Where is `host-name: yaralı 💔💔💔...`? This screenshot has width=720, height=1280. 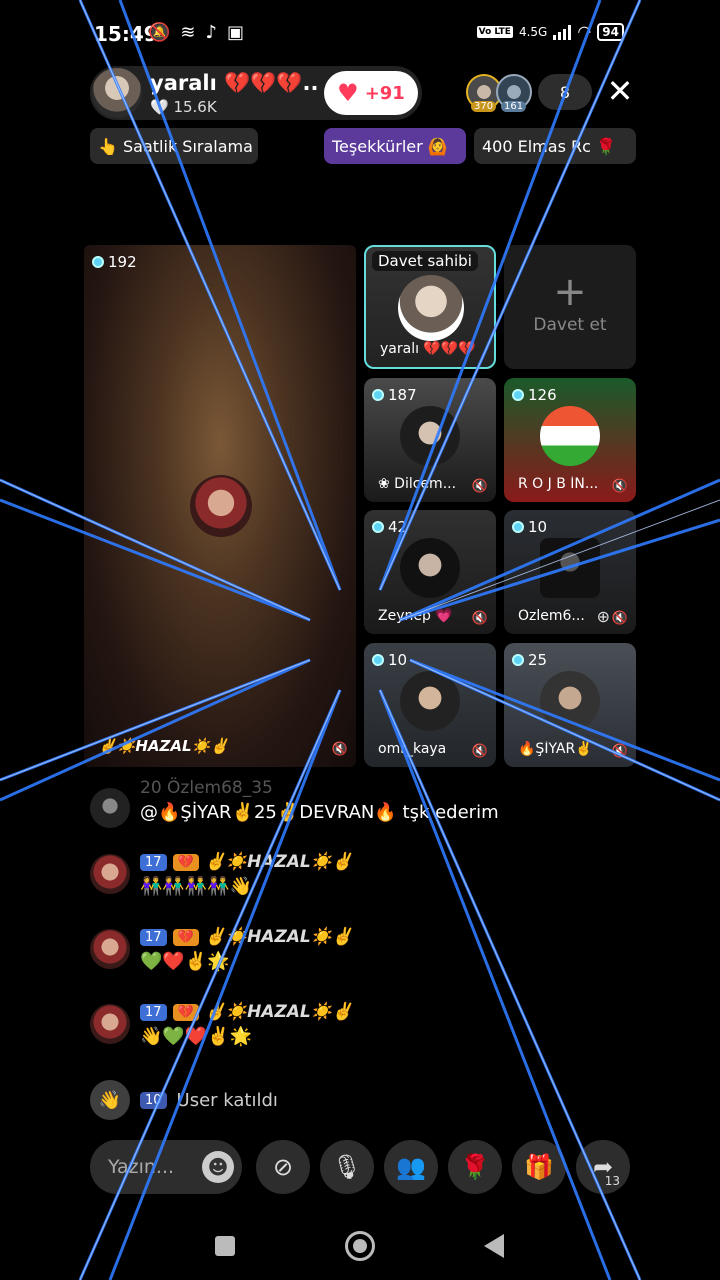
host-name: yaralı 💔💔💔... is located at coordinates (235, 82).